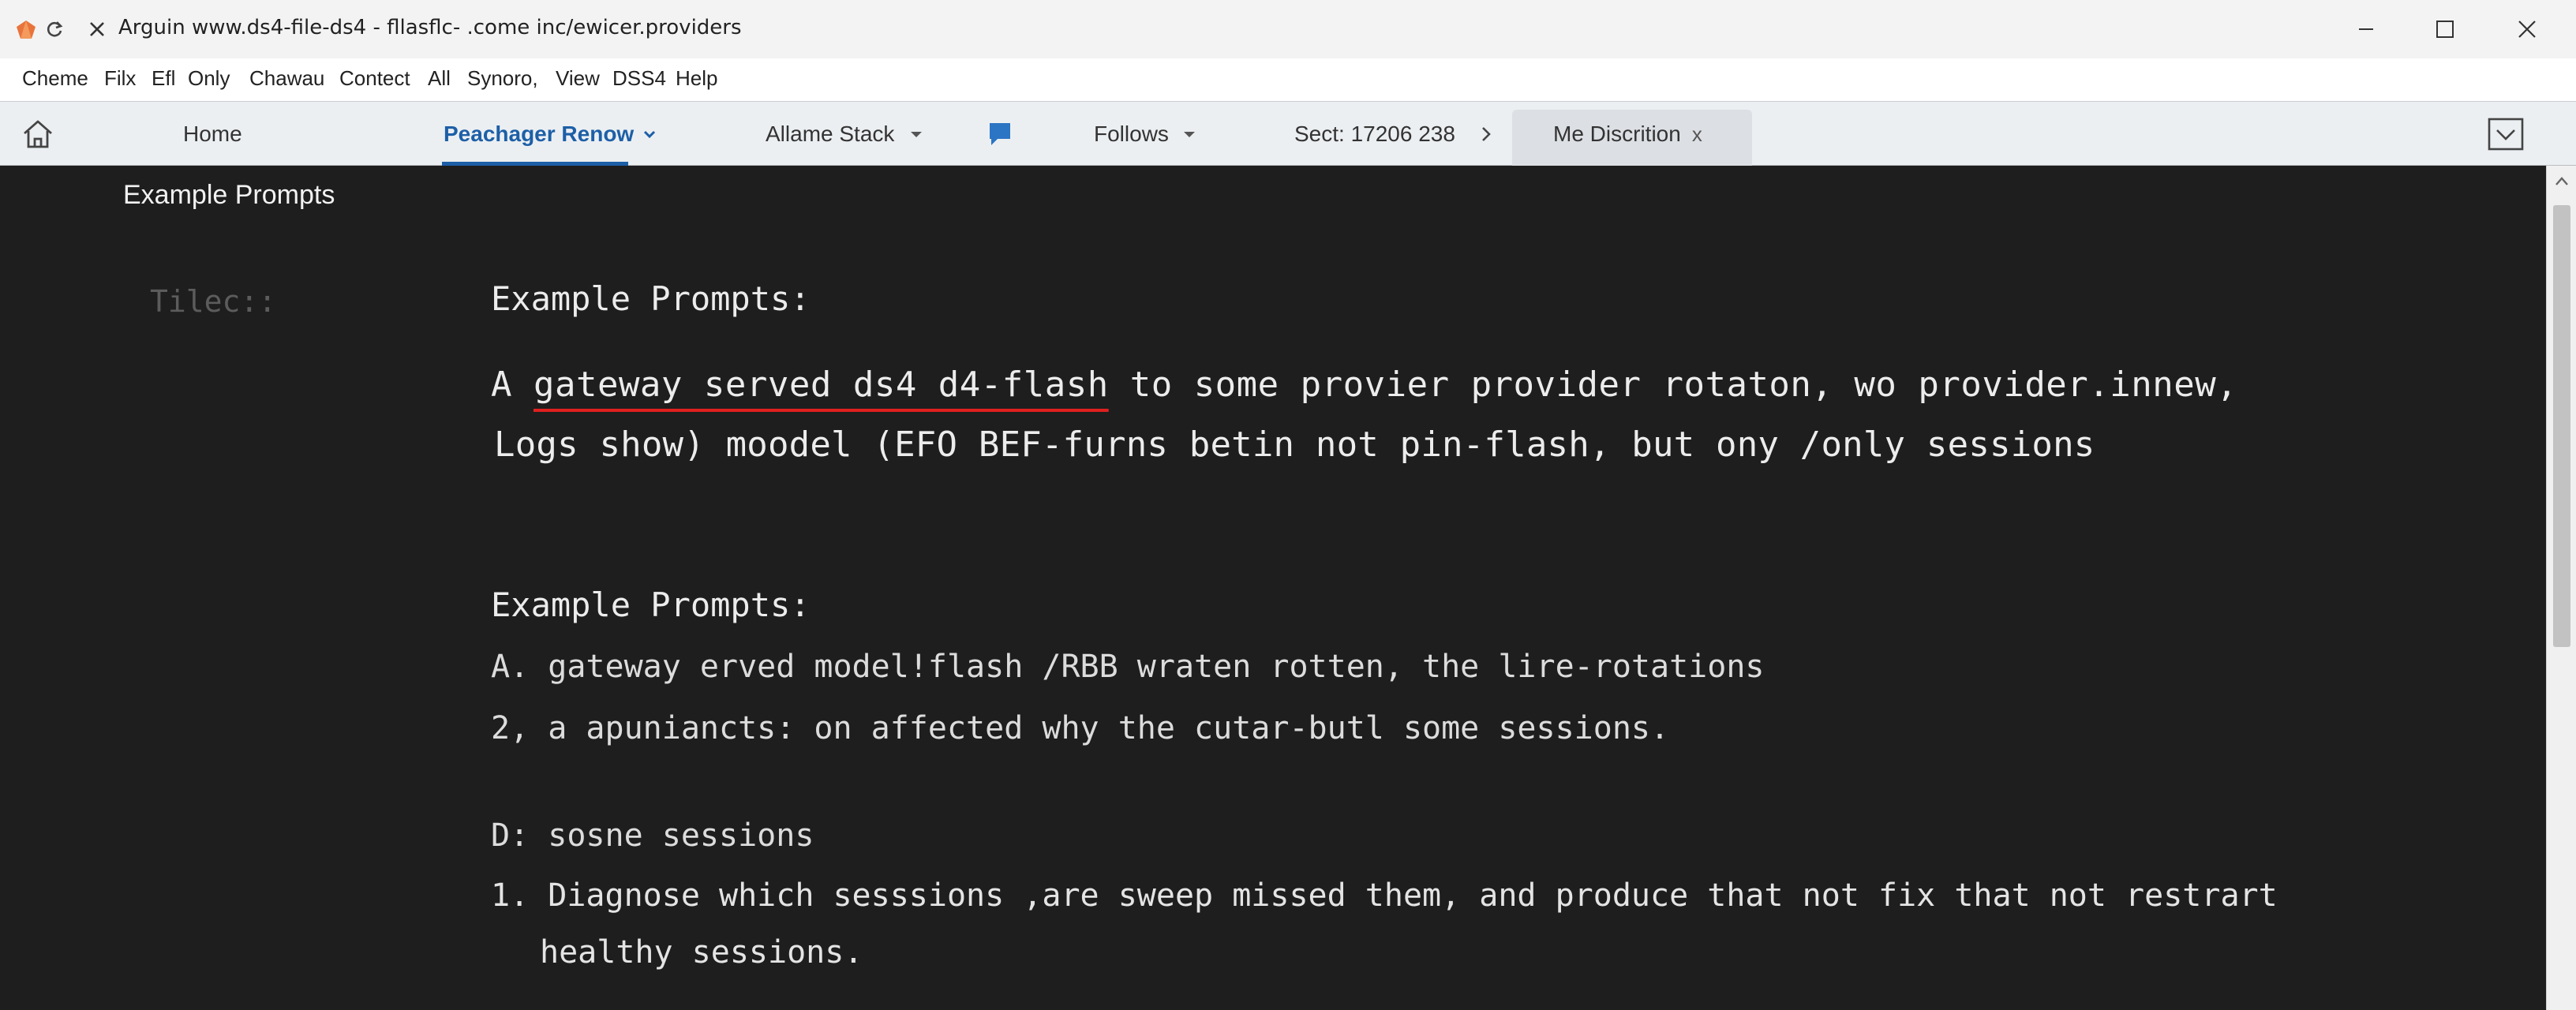  What do you see at coordinates (639, 78) in the screenshot?
I see `menu-item-dss4: DSS4` at bounding box center [639, 78].